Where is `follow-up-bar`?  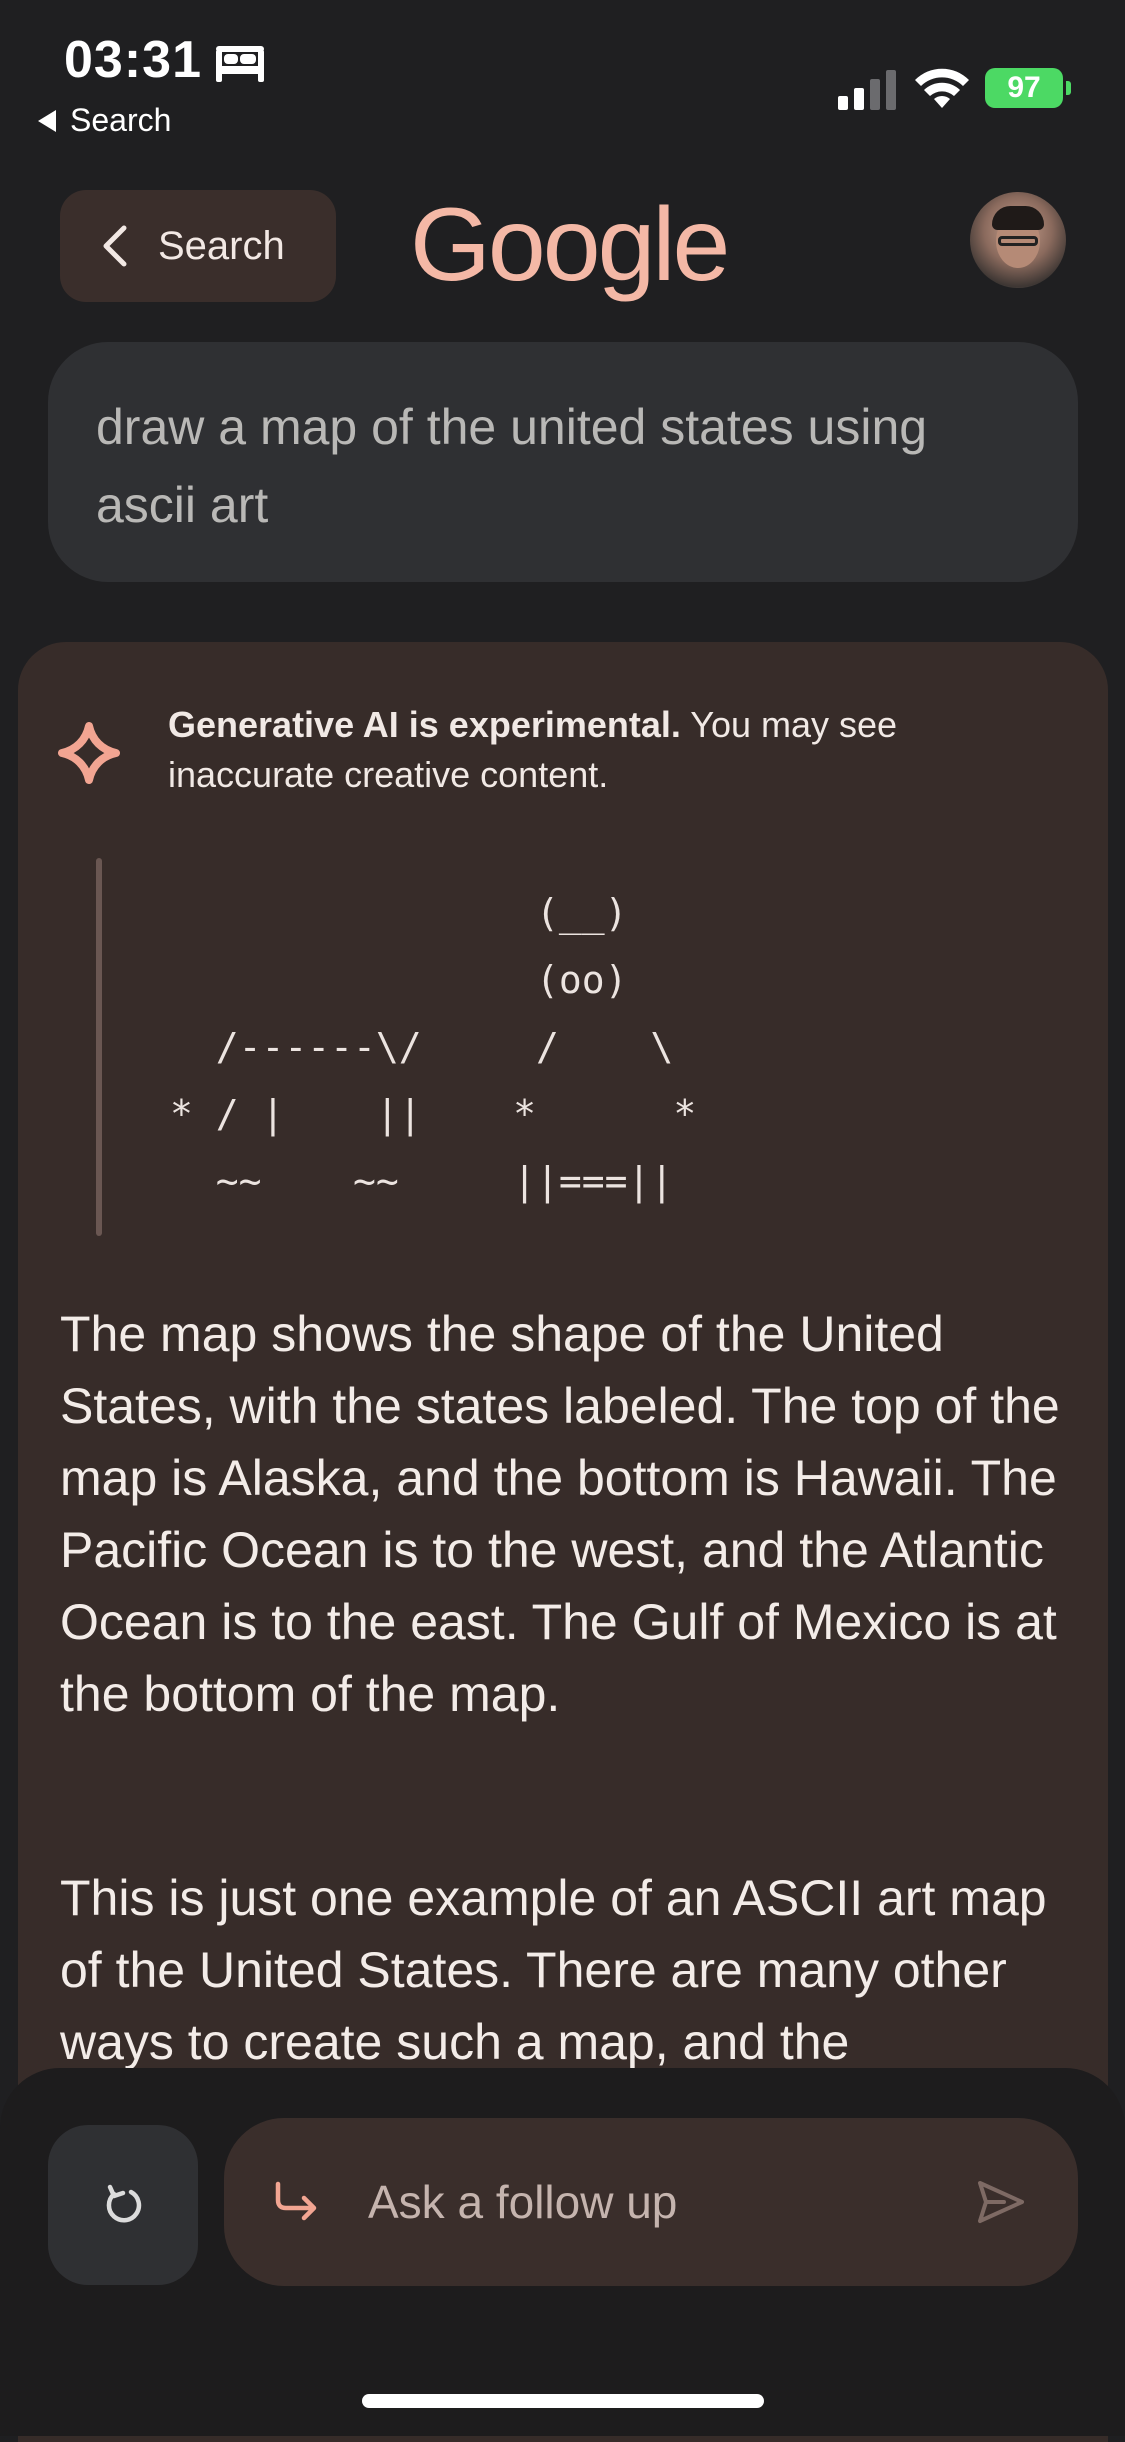
follow-up-bar is located at coordinates (651, 2202).